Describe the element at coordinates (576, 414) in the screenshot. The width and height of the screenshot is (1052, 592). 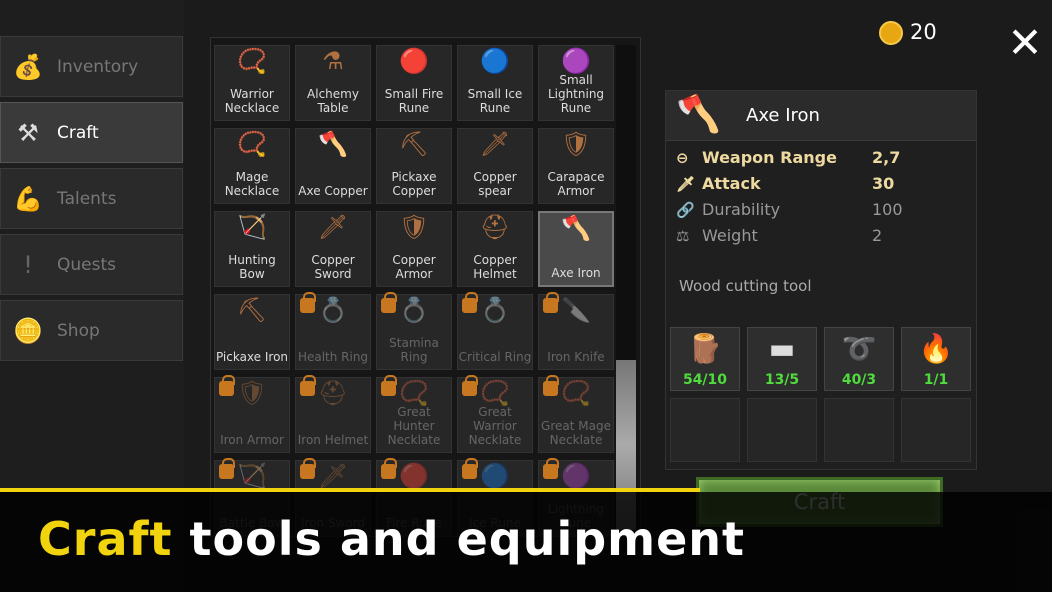
I see `craft-item: 📿 Great Mage Necklate` at that location.